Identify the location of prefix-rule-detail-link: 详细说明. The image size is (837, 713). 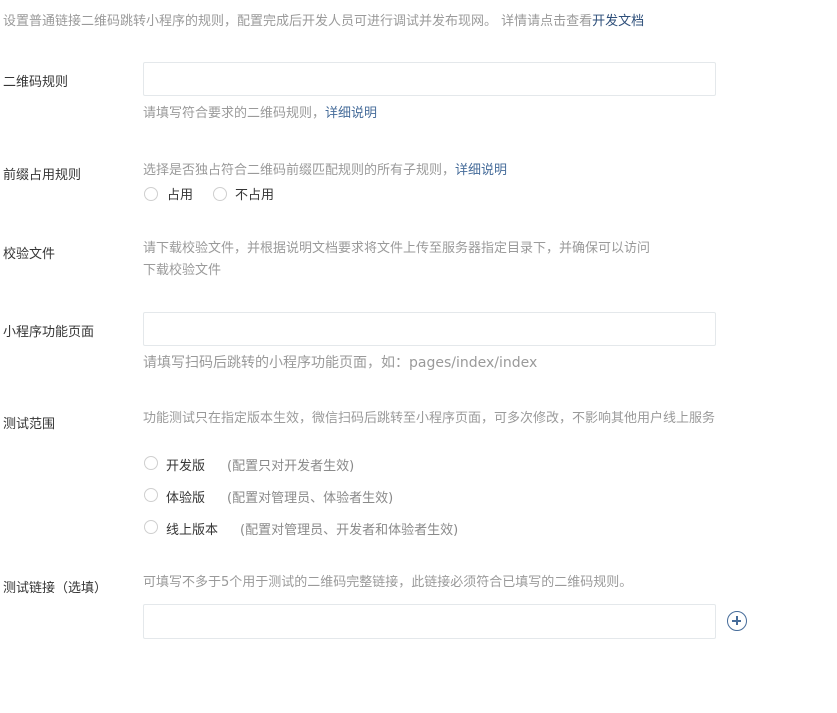
(481, 170).